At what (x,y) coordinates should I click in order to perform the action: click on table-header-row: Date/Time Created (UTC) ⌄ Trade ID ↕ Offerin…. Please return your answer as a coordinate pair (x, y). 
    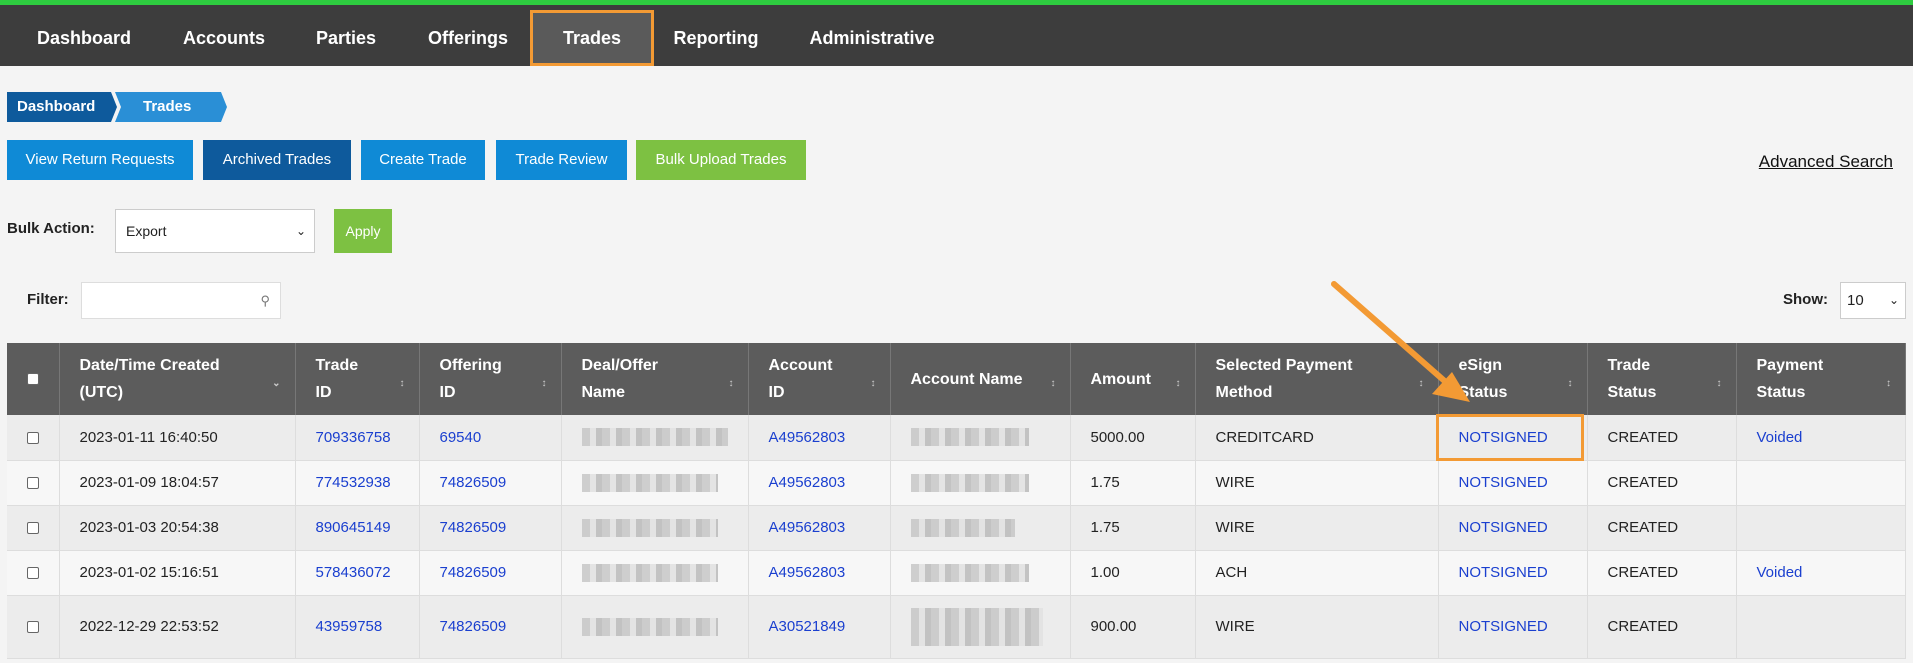
    Looking at the image, I should click on (956, 379).